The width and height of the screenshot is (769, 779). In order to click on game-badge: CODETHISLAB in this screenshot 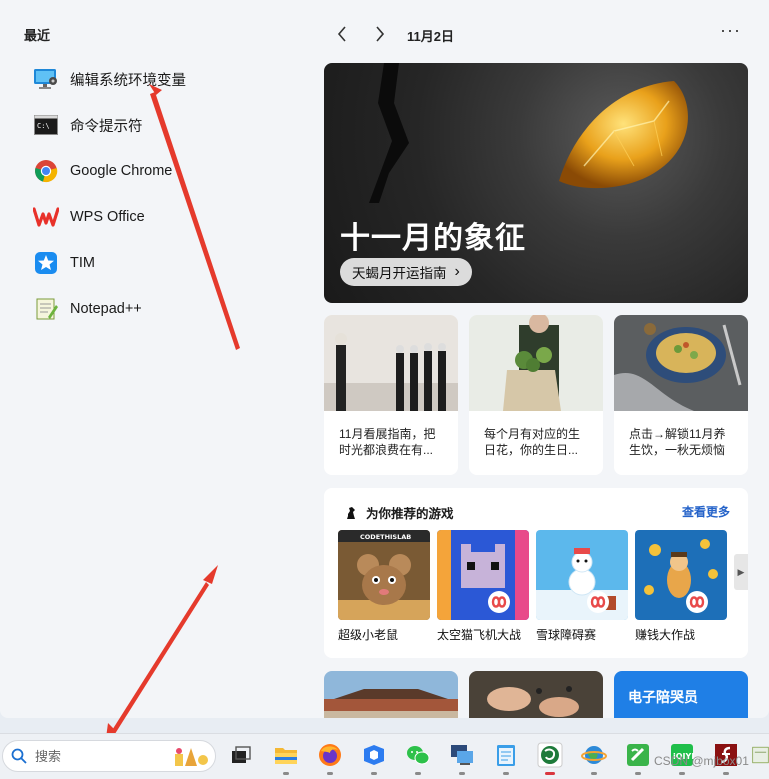, I will do `click(385, 537)`.